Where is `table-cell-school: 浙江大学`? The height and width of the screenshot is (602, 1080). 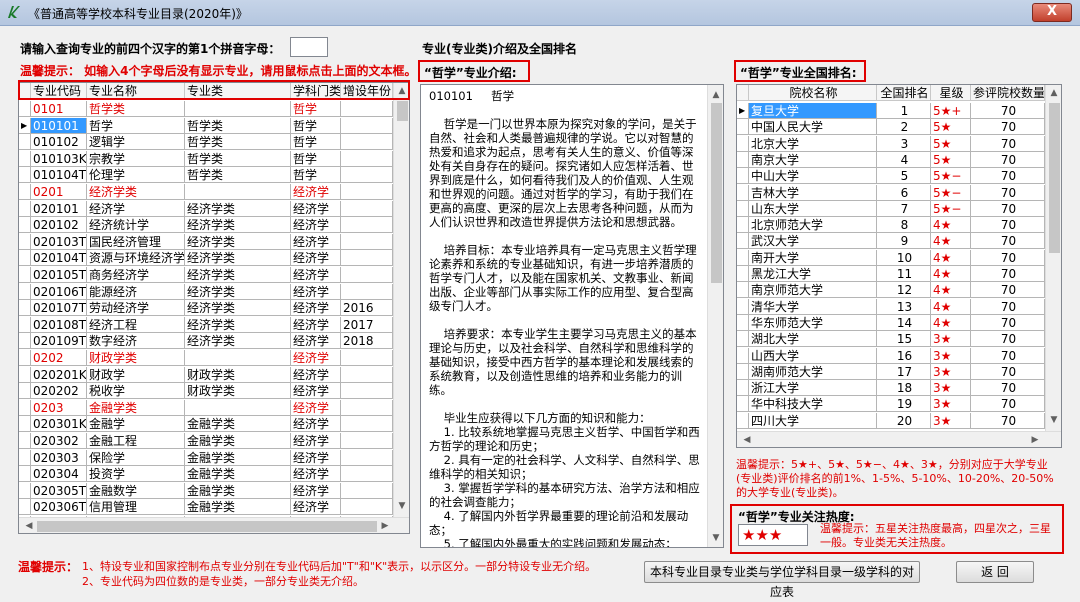
table-cell-school: 浙江大学 is located at coordinates (813, 388).